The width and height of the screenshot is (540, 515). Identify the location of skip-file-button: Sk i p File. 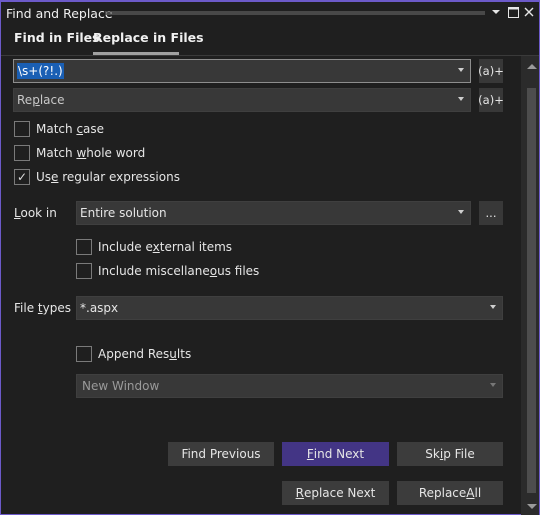
(450, 454).